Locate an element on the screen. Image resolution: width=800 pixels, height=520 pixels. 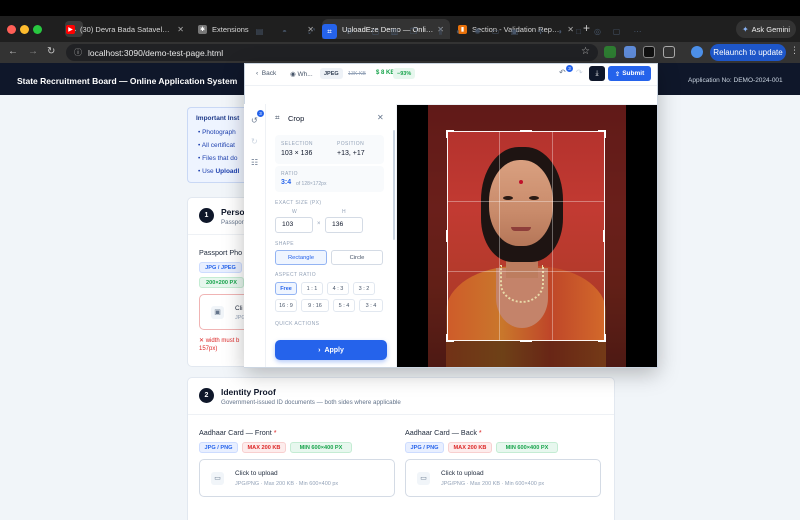
aspect-free-button: Free is located at coordinates (286, 288).